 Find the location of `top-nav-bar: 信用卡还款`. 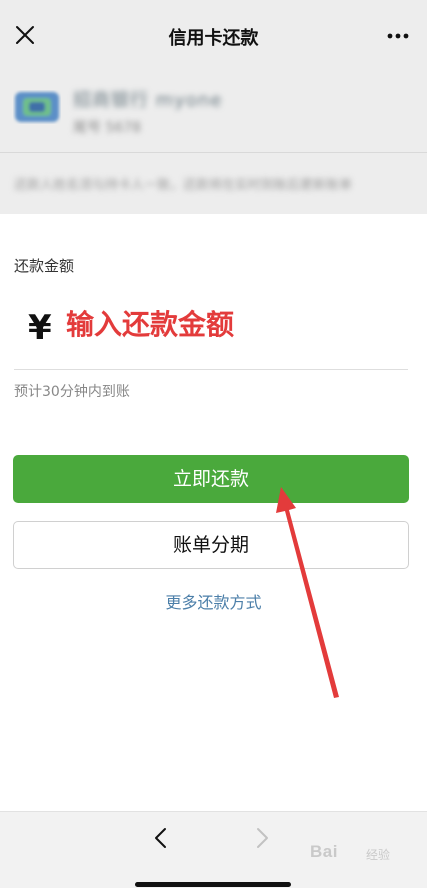

top-nav-bar: 信用卡还款 is located at coordinates (213, 35).